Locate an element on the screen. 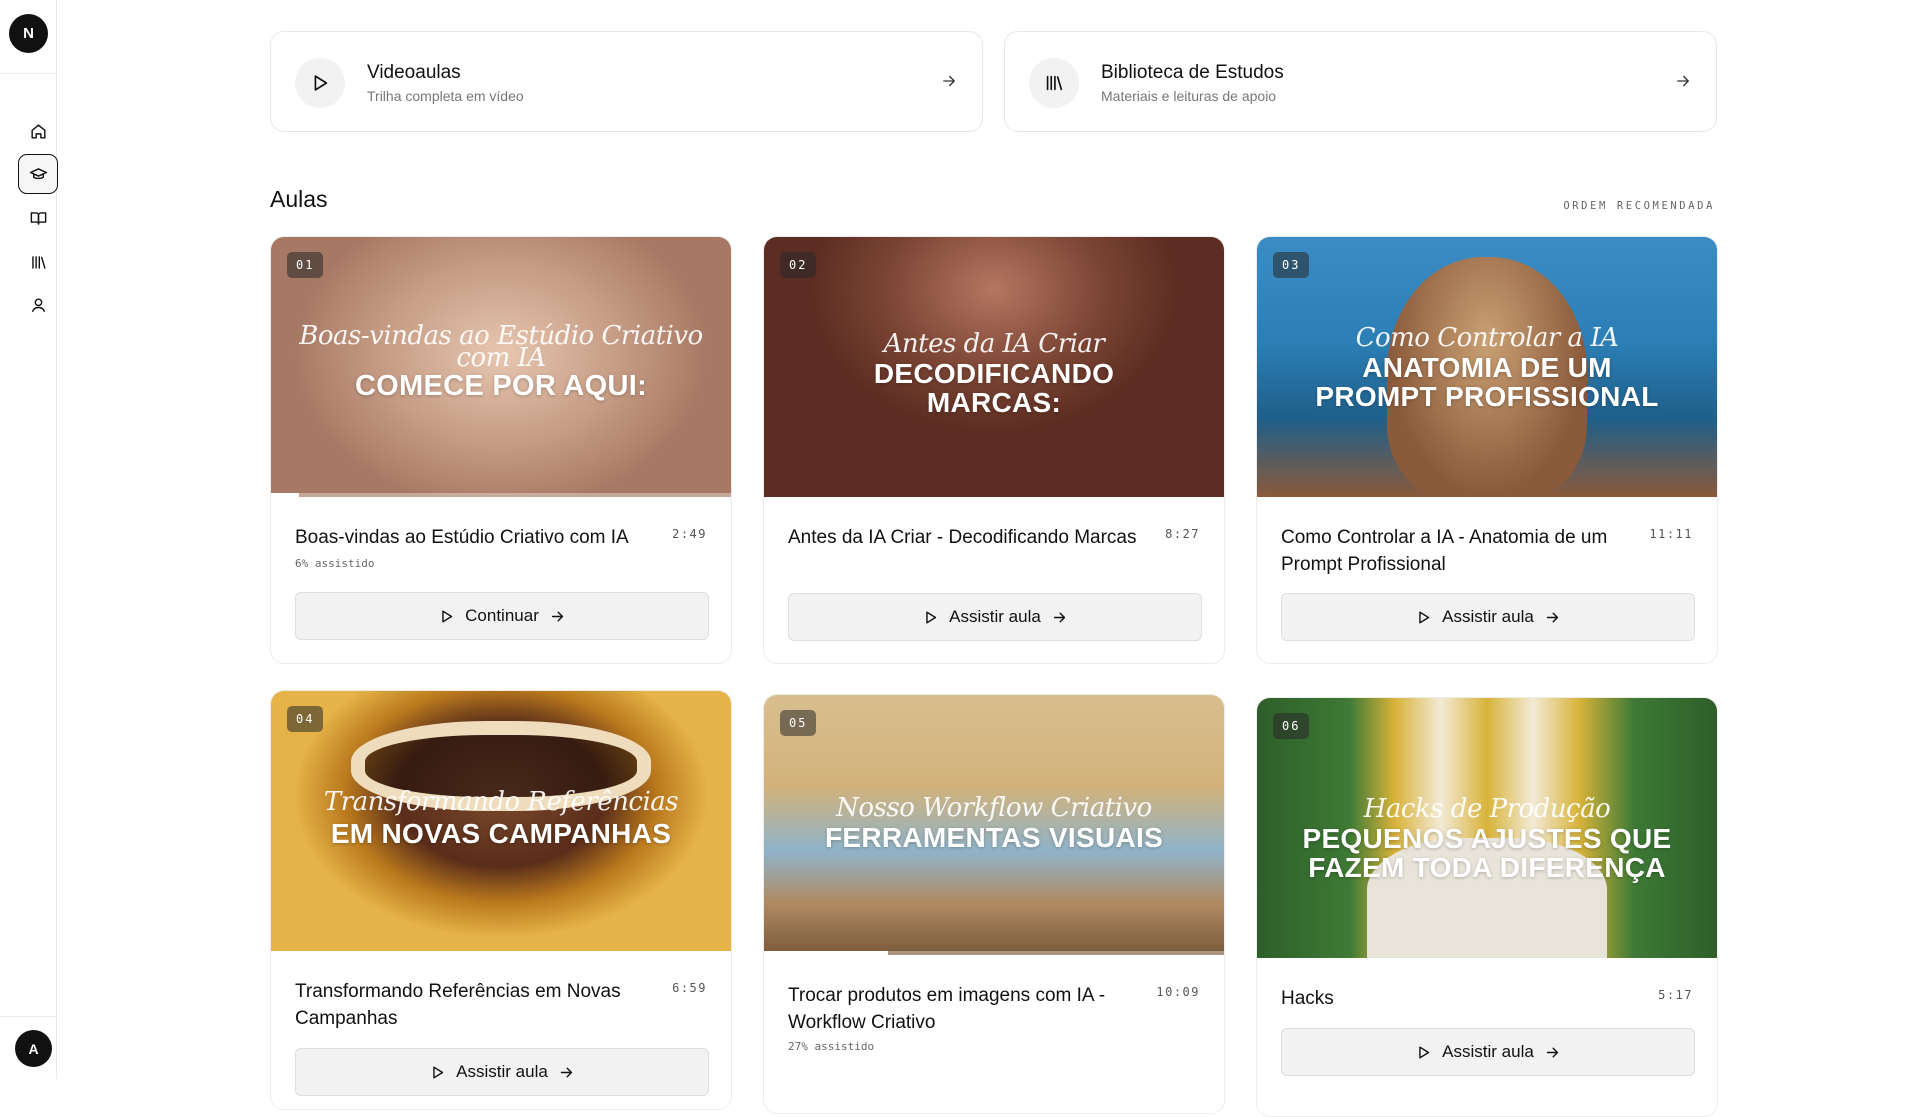  thumb-headline: DECODIFICANDO MARCAS: is located at coordinates (994, 388).